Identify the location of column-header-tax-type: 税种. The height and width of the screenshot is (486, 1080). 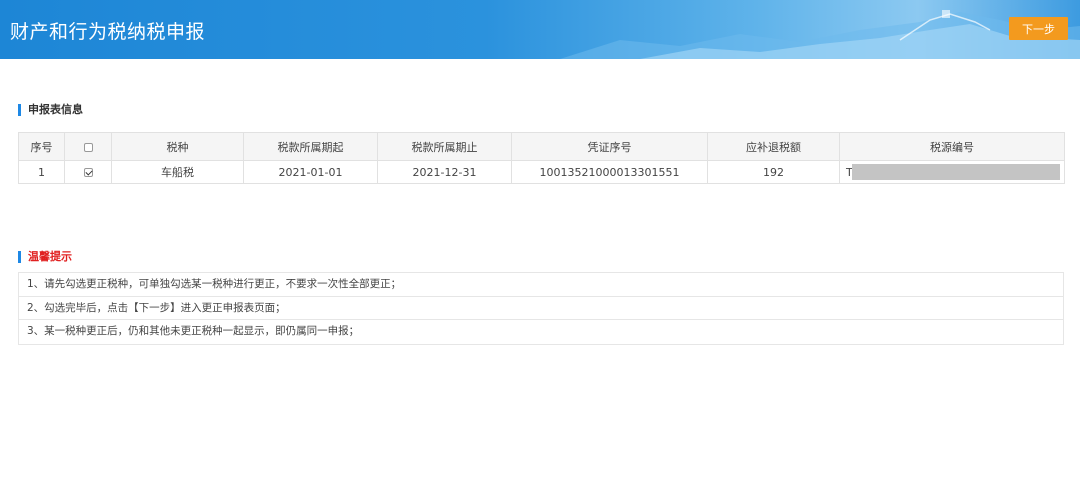
(177, 146).